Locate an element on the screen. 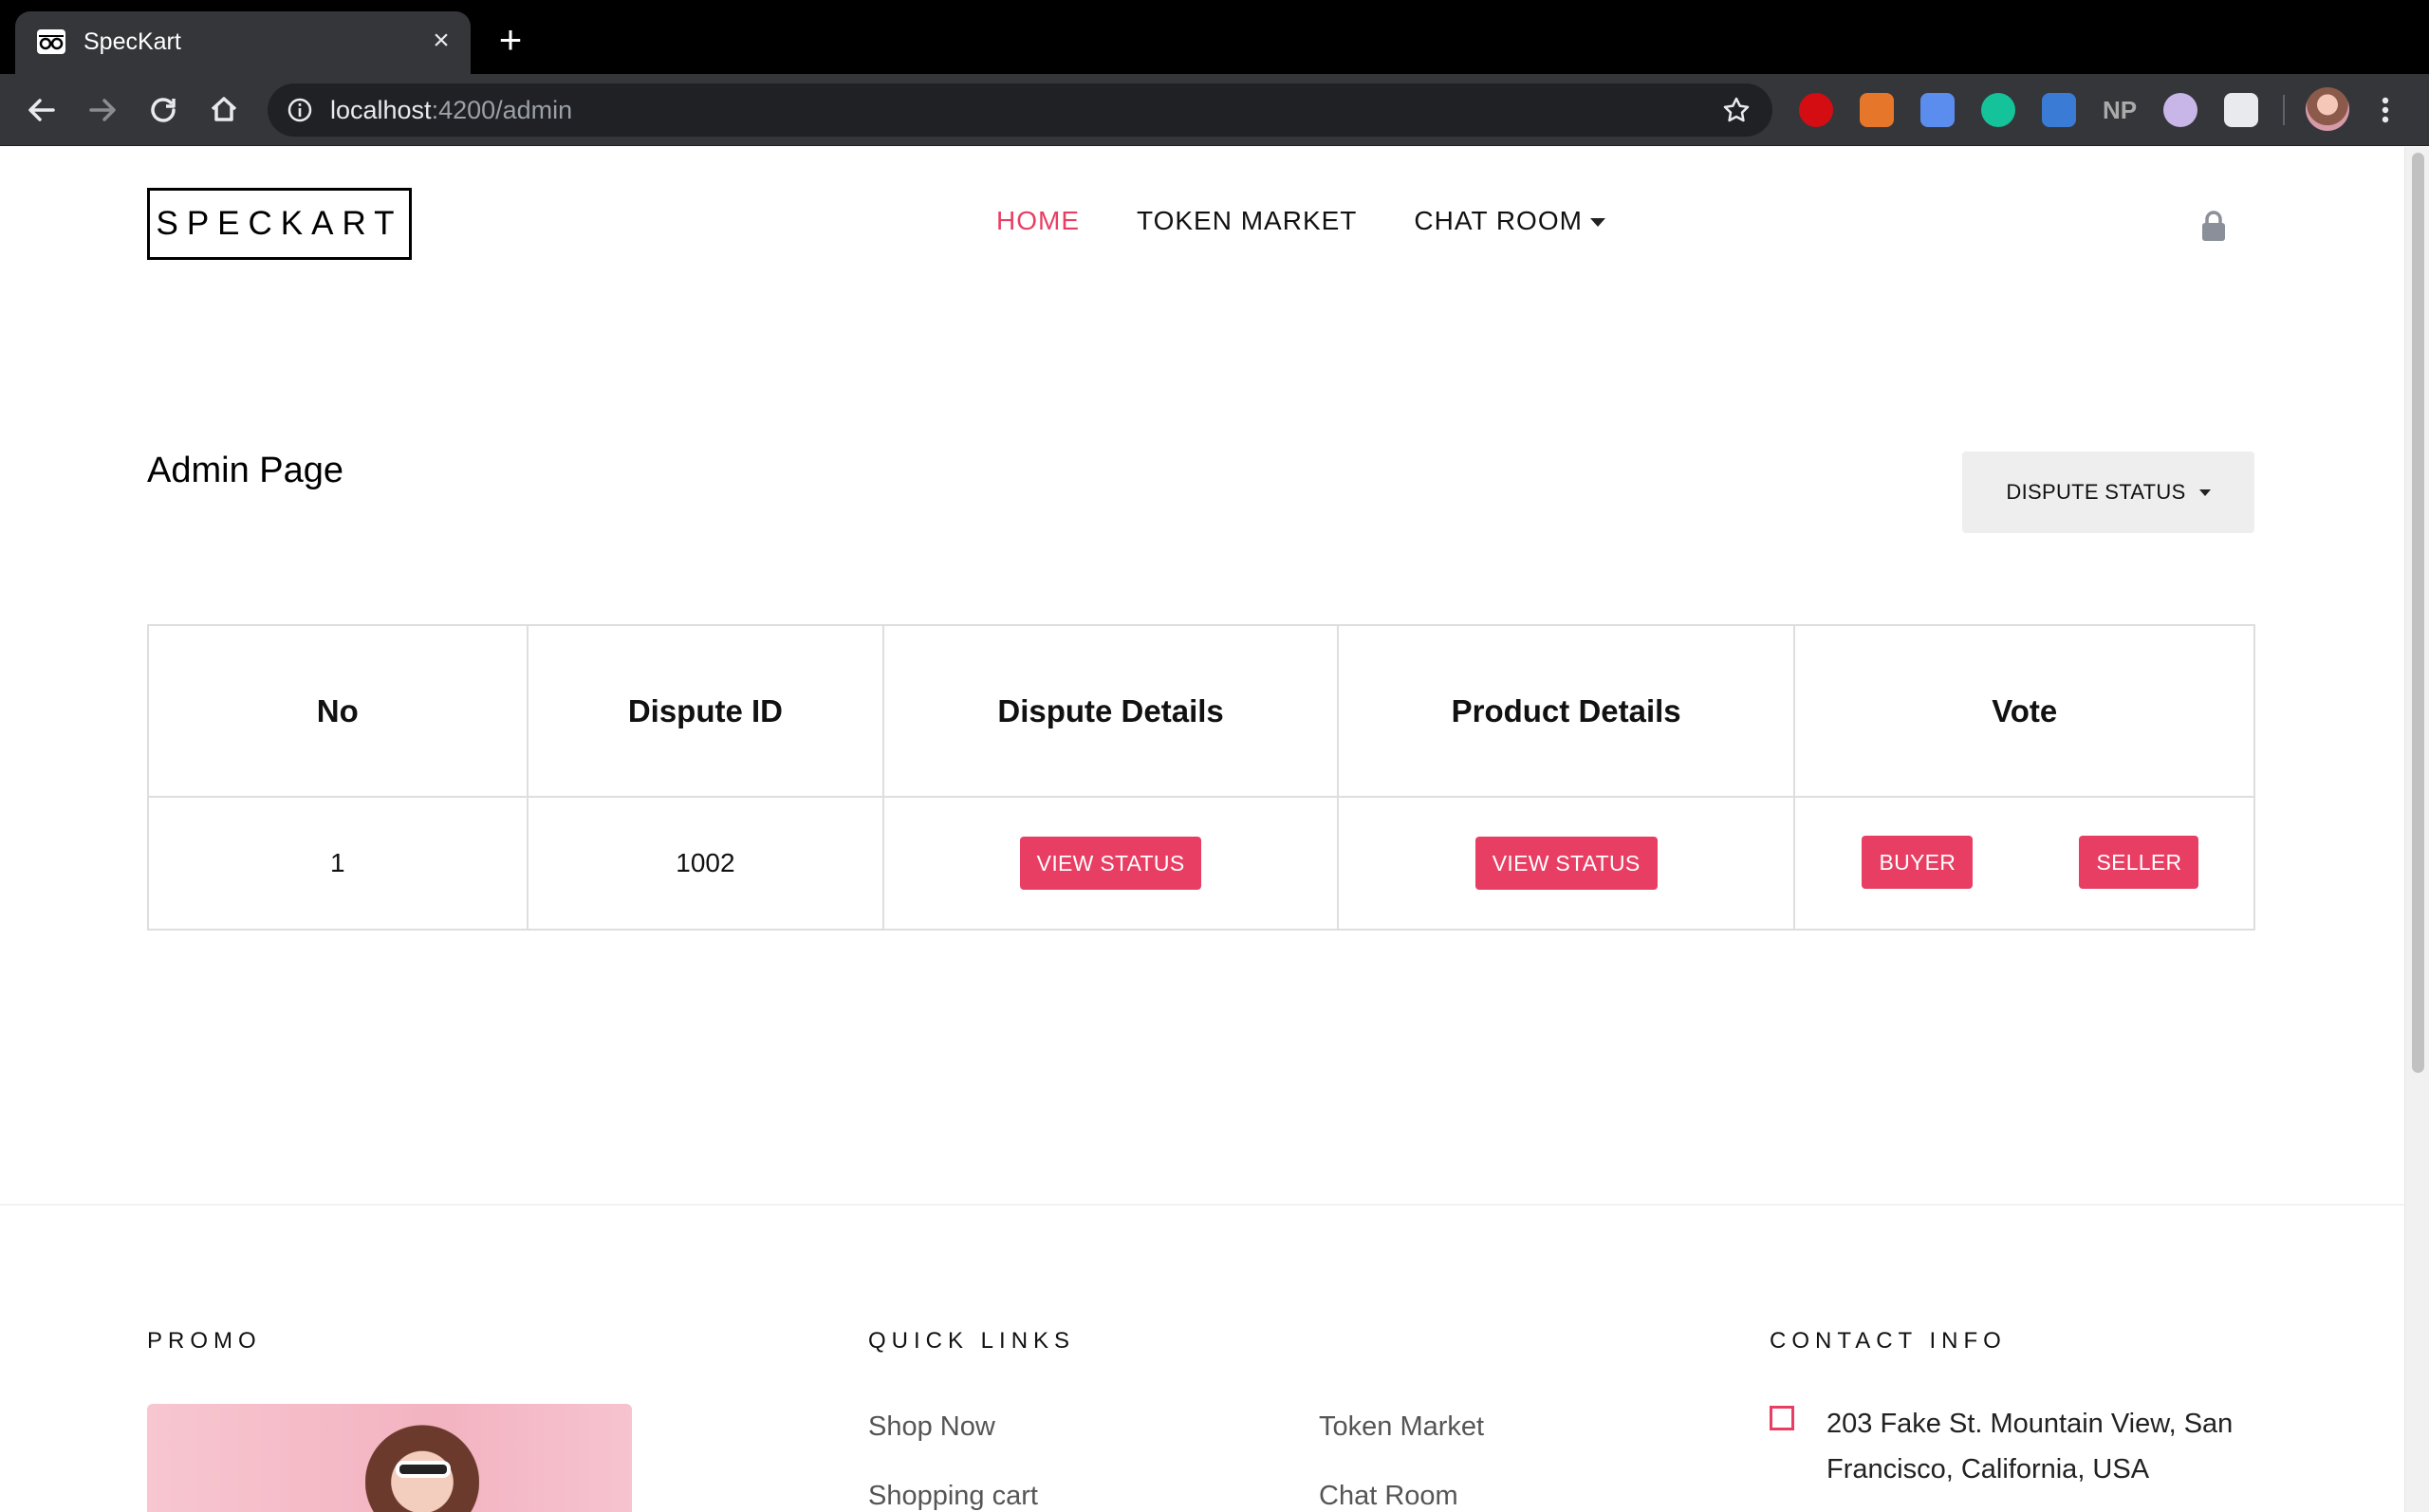 This screenshot has width=2429, height=1512. url-host: localhost is located at coordinates (381, 110).